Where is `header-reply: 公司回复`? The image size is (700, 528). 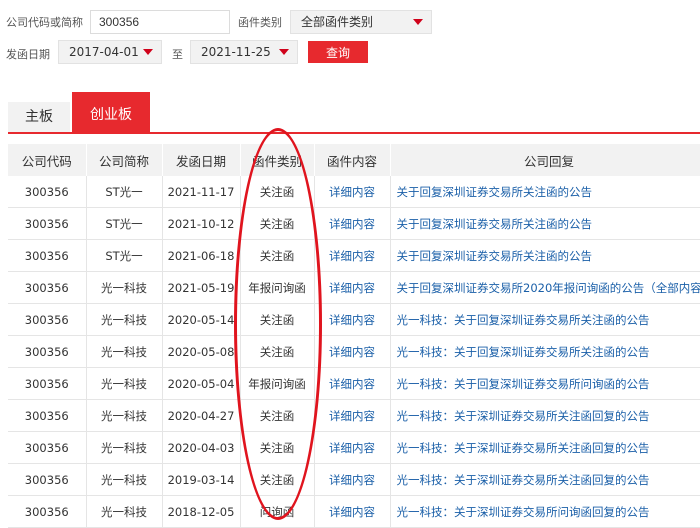 header-reply: 公司回复 is located at coordinates (545, 160).